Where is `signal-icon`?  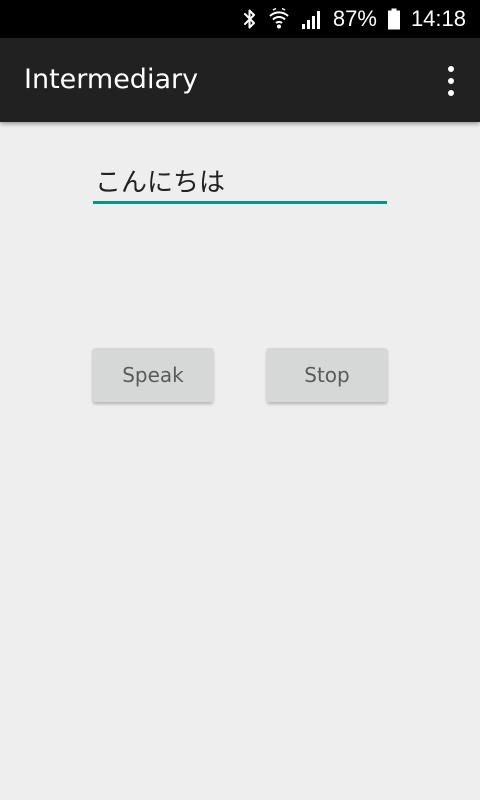
signal-icon is located at coordinates (312, 19).